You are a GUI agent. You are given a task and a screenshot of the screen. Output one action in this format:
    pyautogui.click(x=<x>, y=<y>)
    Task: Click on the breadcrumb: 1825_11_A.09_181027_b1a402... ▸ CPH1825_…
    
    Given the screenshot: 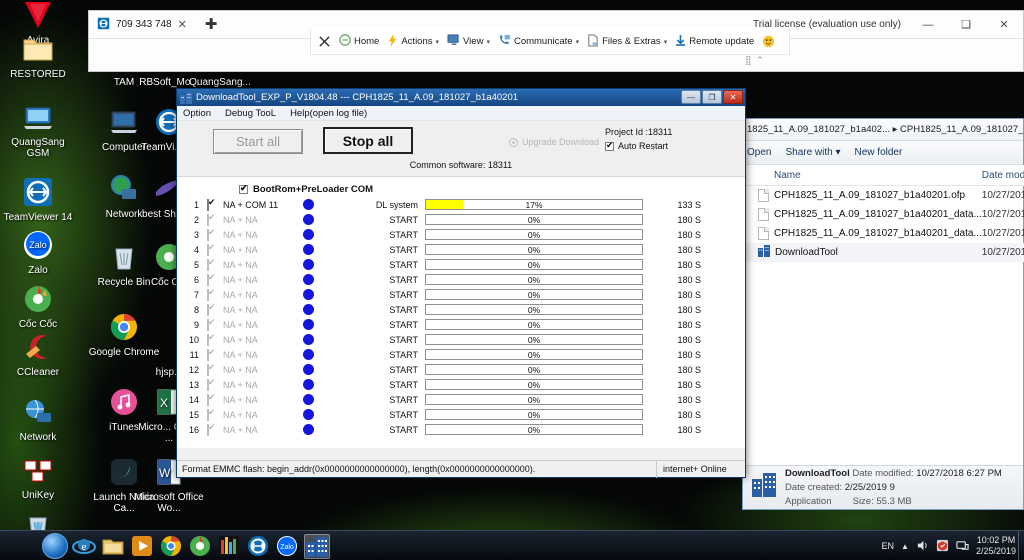 What is the action you would take?
    pyautogui.click(x=883, y=130)
    